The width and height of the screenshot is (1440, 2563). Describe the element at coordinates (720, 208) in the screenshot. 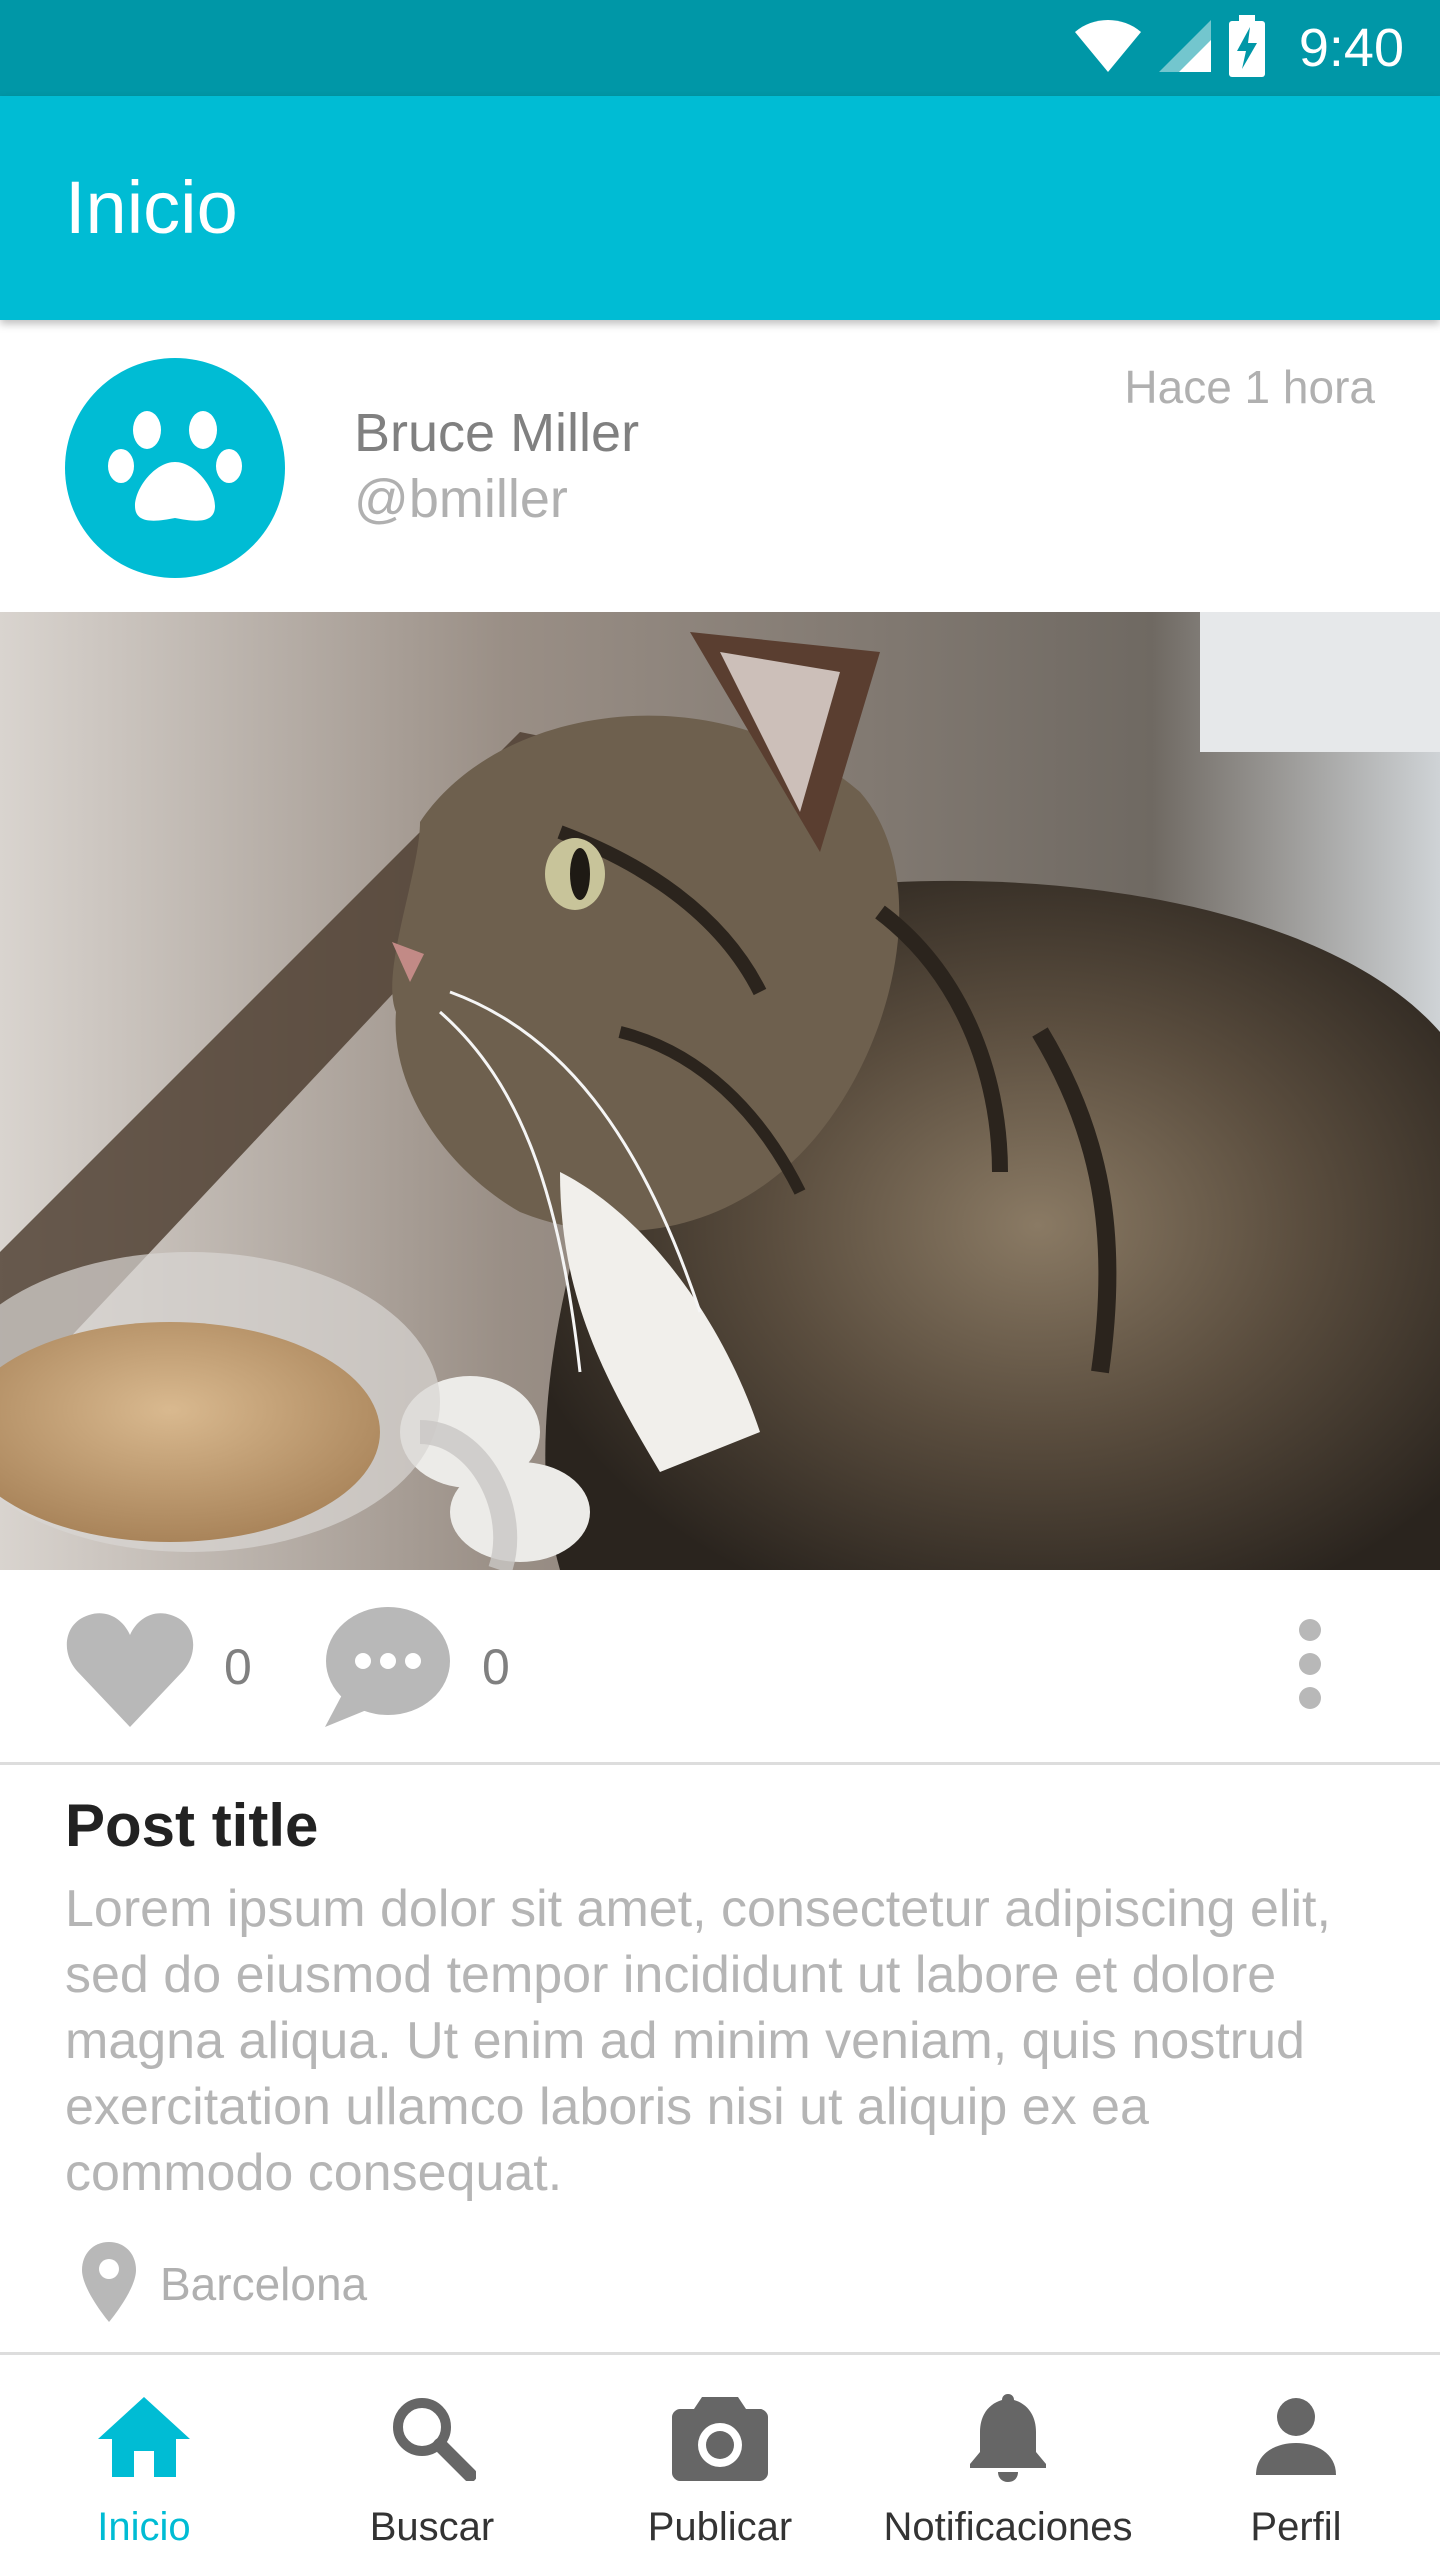

I see `app-bar: Inicio` at that location.